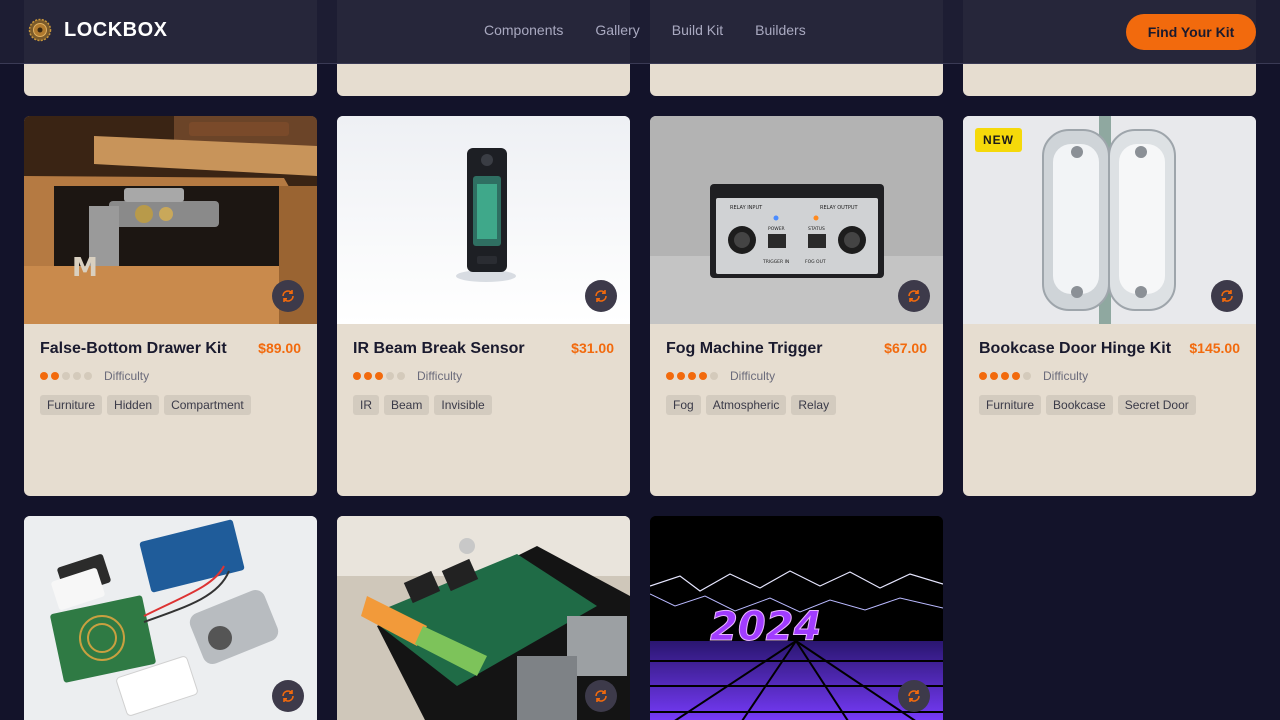  Describe the element at coordinates (1079, 405) in the screenshot. I see `tag: Bookcase` at that location.